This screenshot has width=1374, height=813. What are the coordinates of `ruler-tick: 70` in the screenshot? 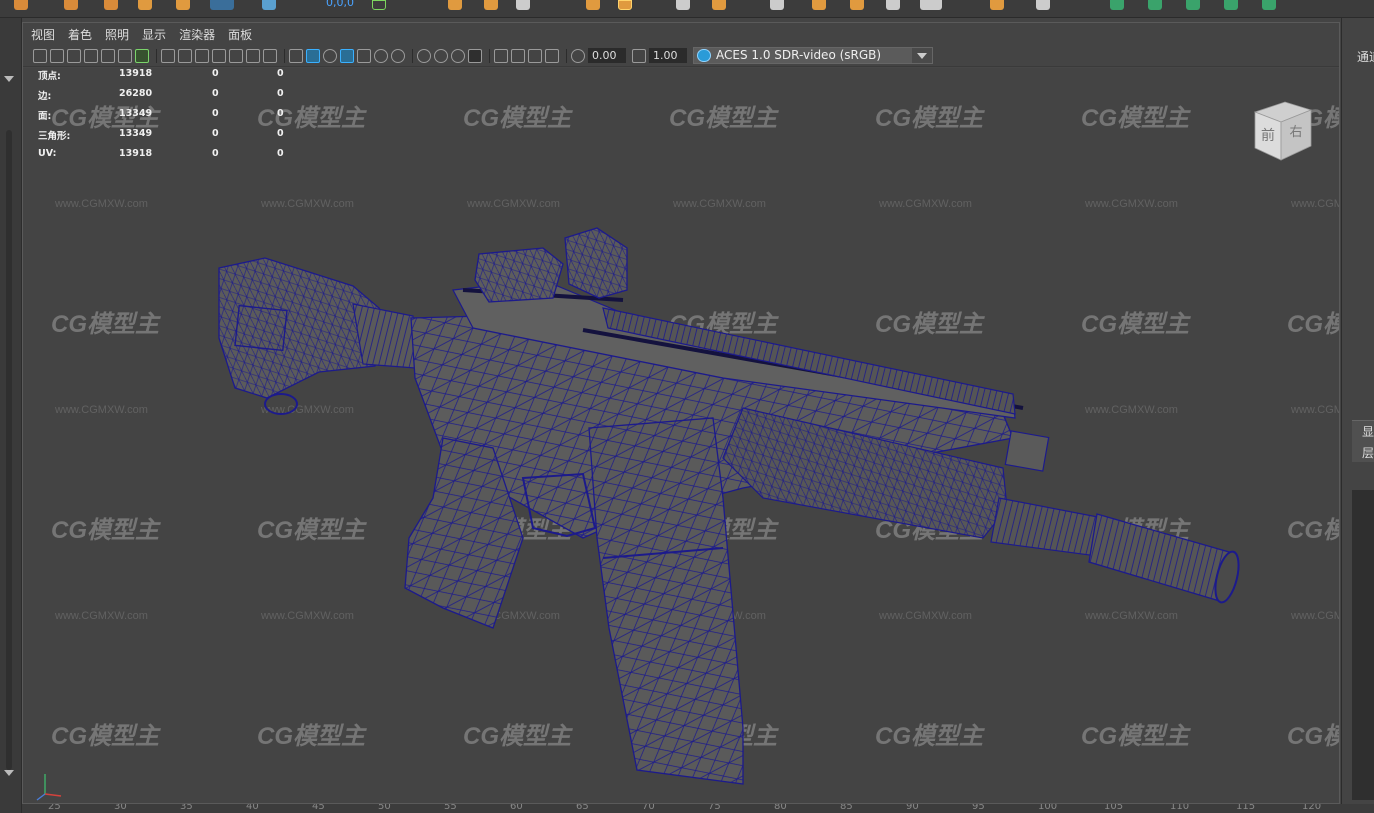 It's located at (648, 808).